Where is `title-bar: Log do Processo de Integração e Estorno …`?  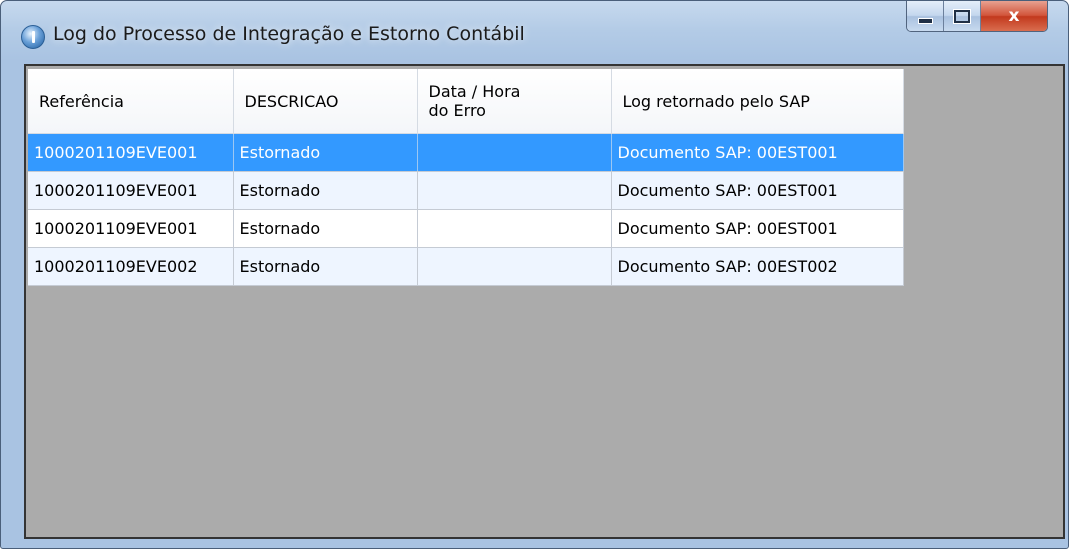
title-bar: Log do Processo de Integração e Estorno … is located at coordinates (534, 33).